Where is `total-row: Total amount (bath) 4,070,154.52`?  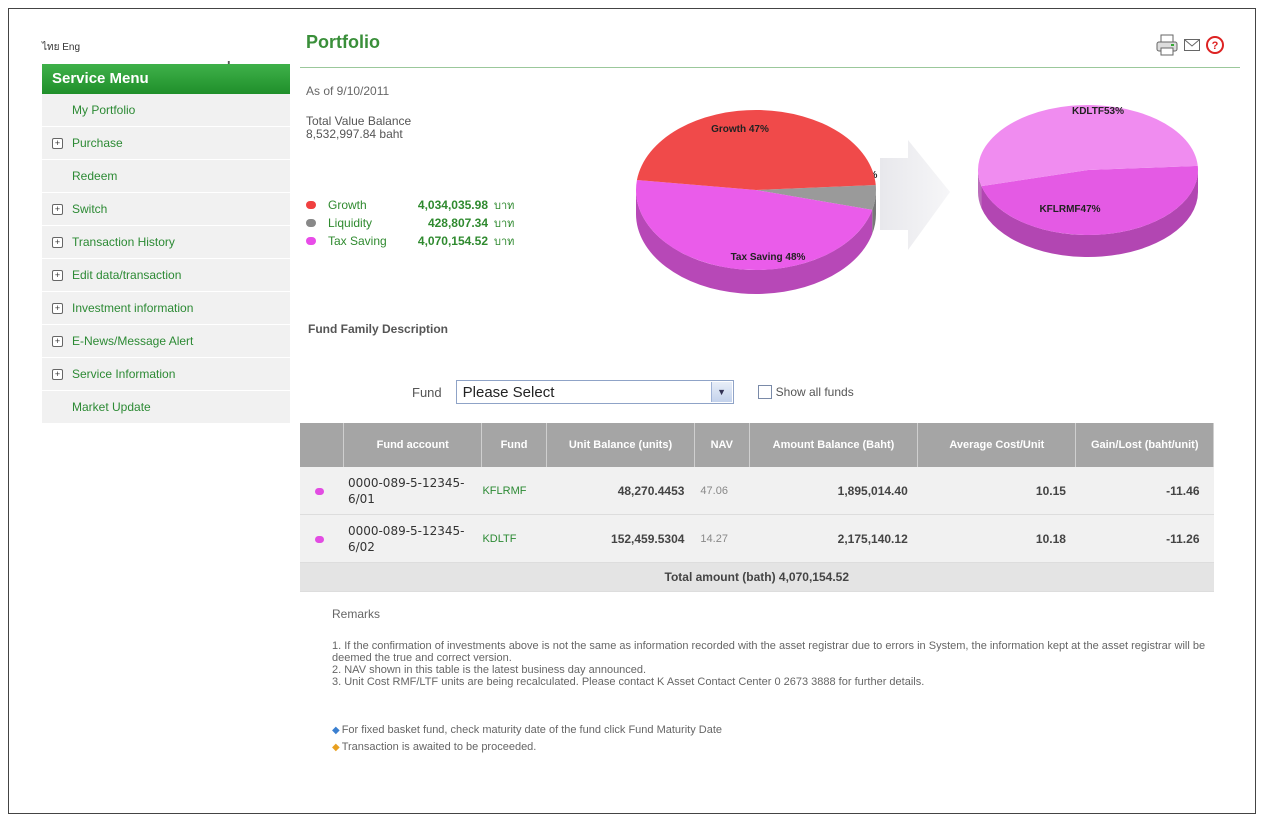 total-row: Total amount (bath) 4,070,154.52 is located at coordinates (757, 577).